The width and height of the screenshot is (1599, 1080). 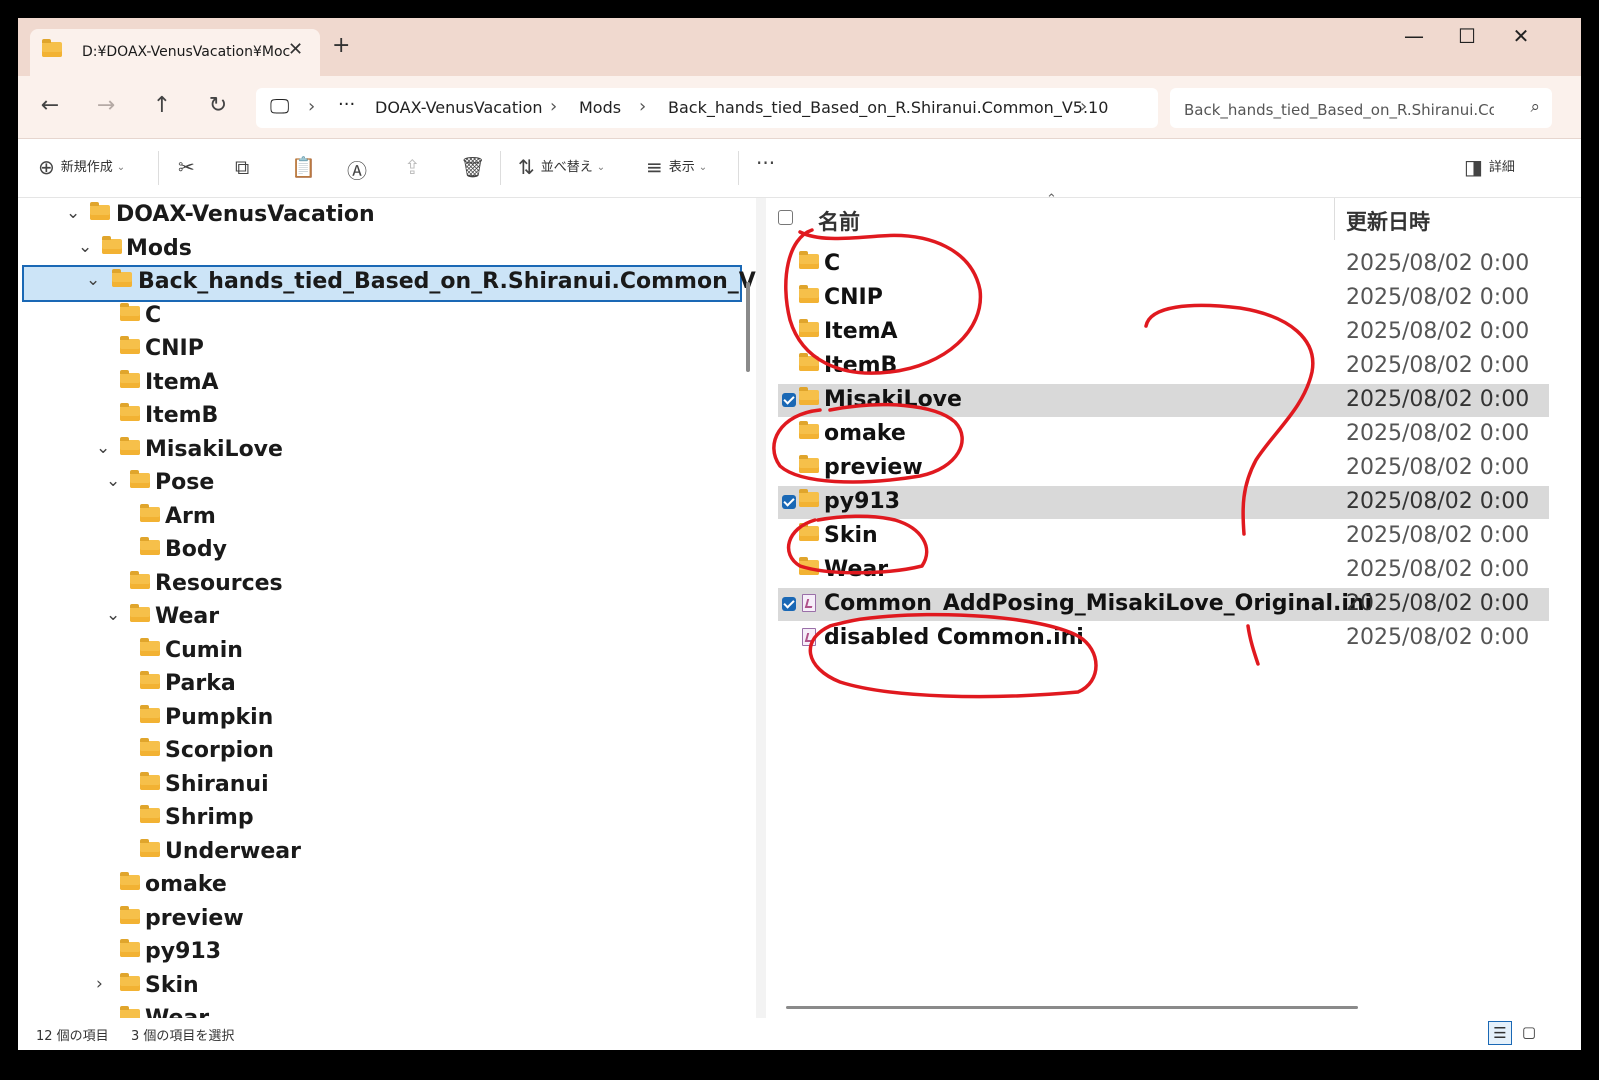 I want to click on maximize-button: ☐, so click(x=1467, y=36).